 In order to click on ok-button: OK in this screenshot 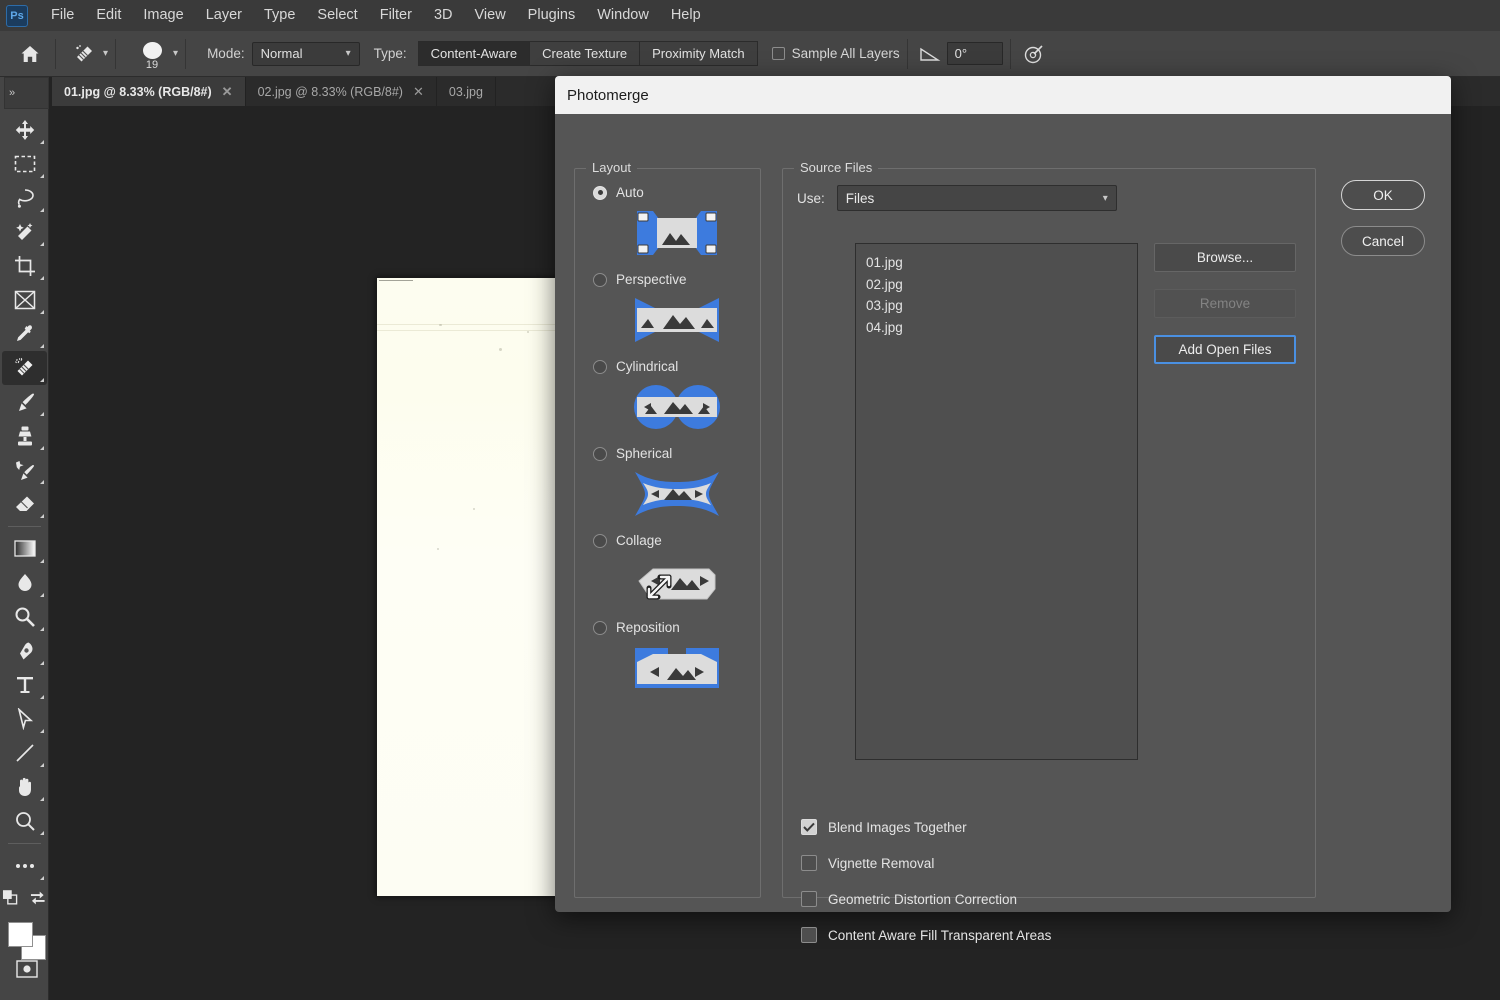, I will do `click(1383, 195)`.